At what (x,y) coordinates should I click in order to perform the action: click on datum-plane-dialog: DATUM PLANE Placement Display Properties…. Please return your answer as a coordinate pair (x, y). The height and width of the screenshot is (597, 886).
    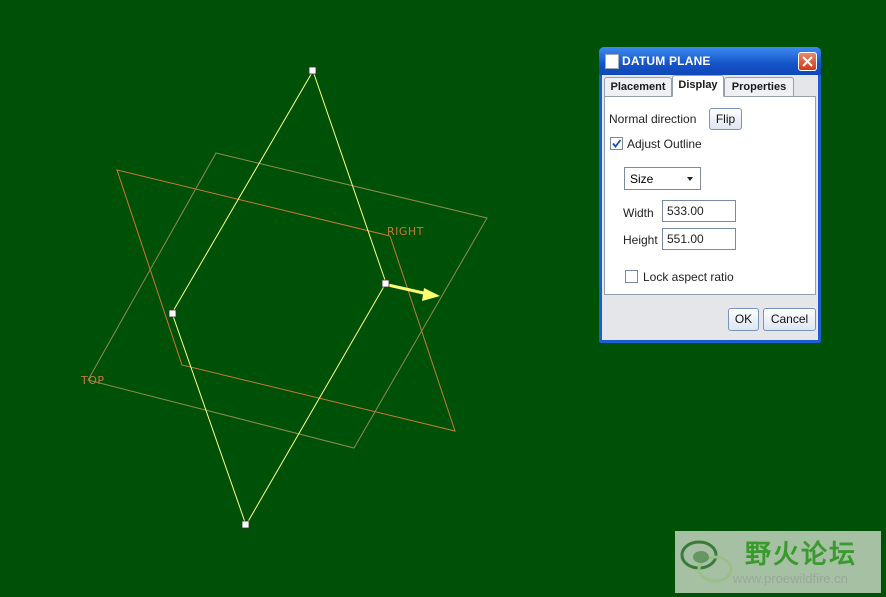
    Looking at the image, I should click on (710, 195).